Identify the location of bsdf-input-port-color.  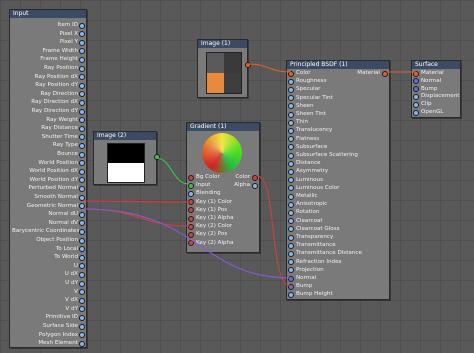
(291, 73).